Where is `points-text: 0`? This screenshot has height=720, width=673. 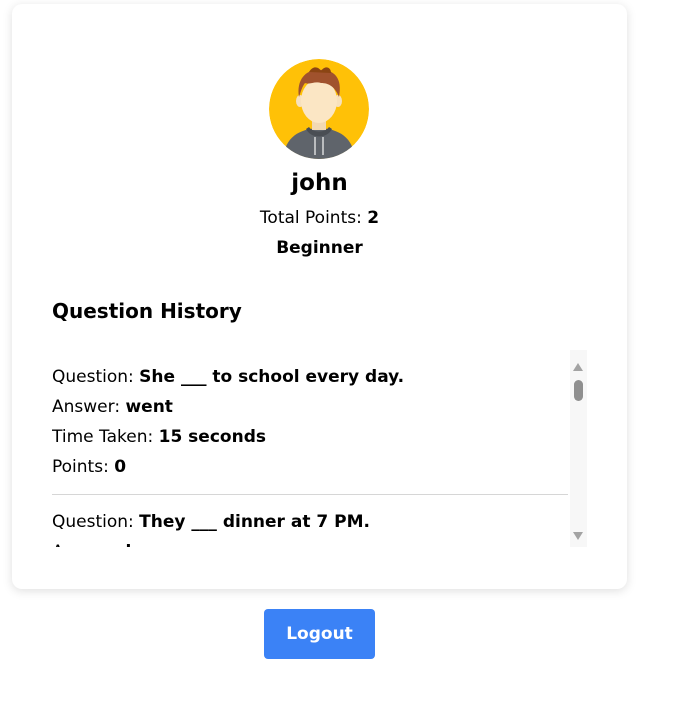
points-text: 0 is located at coordinates (120, 467).